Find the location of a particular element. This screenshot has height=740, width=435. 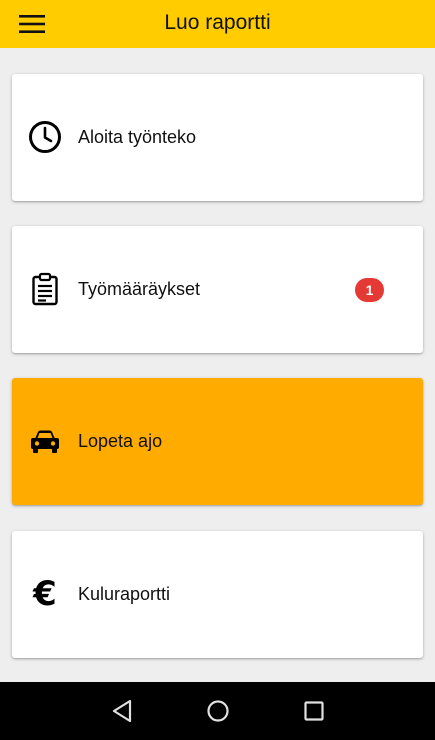

back-button is located at coordinates (122, 711).